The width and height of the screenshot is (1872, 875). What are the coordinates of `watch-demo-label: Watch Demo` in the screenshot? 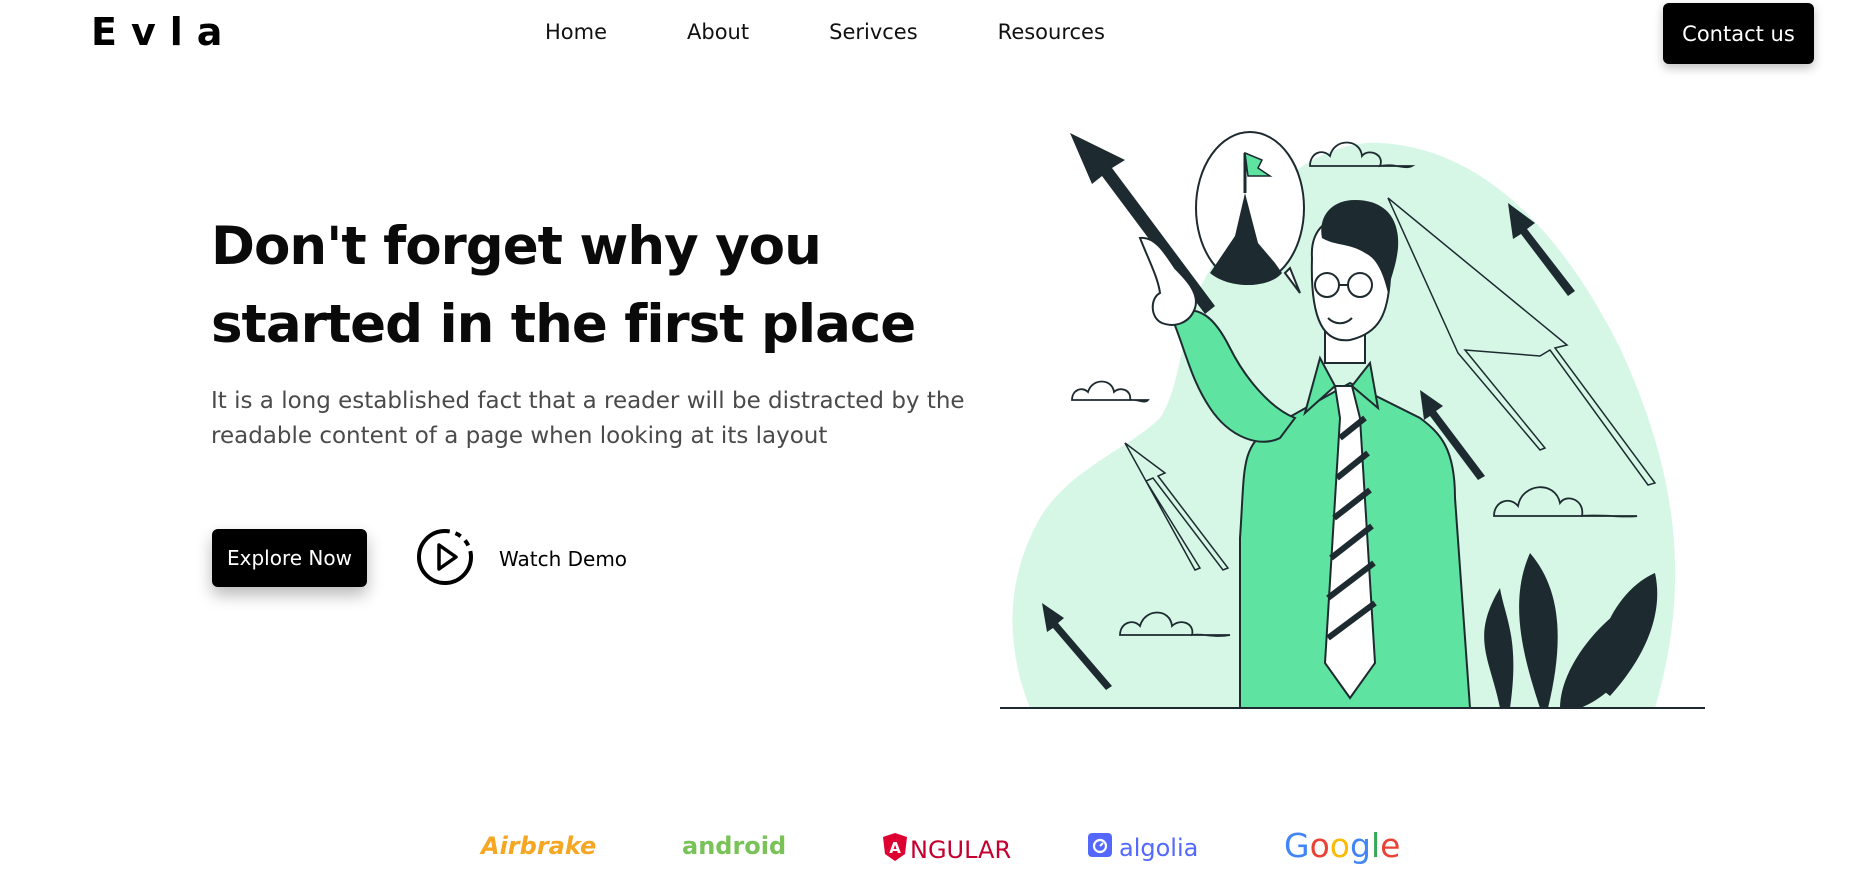 It's located at (563, 559).